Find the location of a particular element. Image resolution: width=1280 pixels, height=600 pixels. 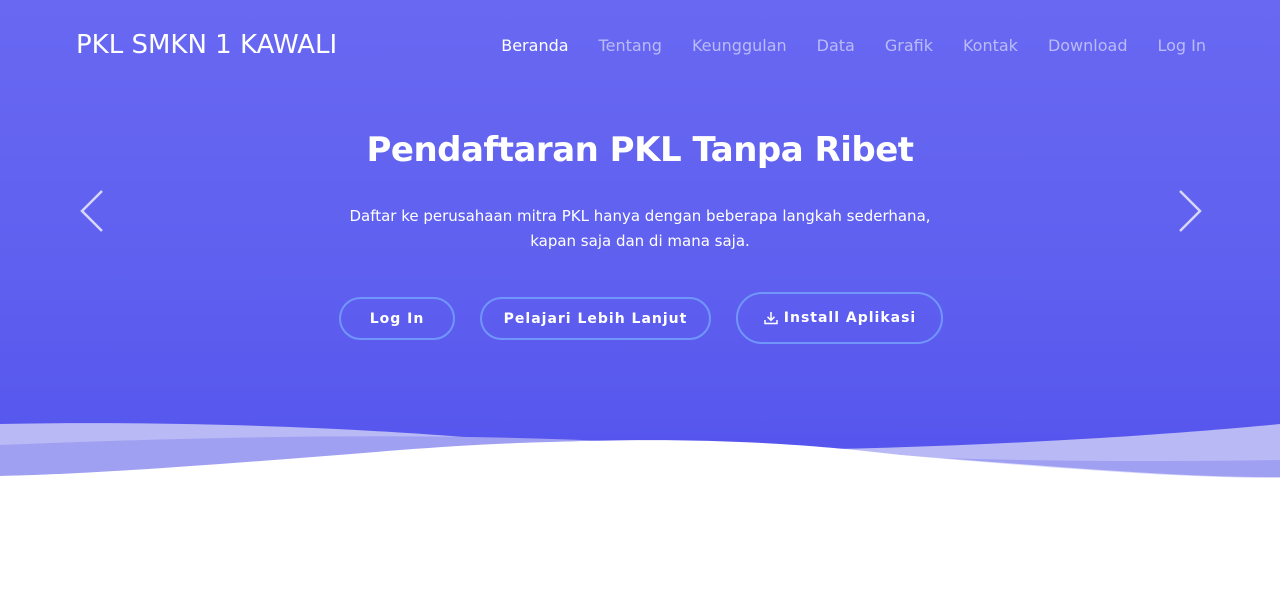

nav-item-tentang: Tentang is located at coordinates (630, 45).